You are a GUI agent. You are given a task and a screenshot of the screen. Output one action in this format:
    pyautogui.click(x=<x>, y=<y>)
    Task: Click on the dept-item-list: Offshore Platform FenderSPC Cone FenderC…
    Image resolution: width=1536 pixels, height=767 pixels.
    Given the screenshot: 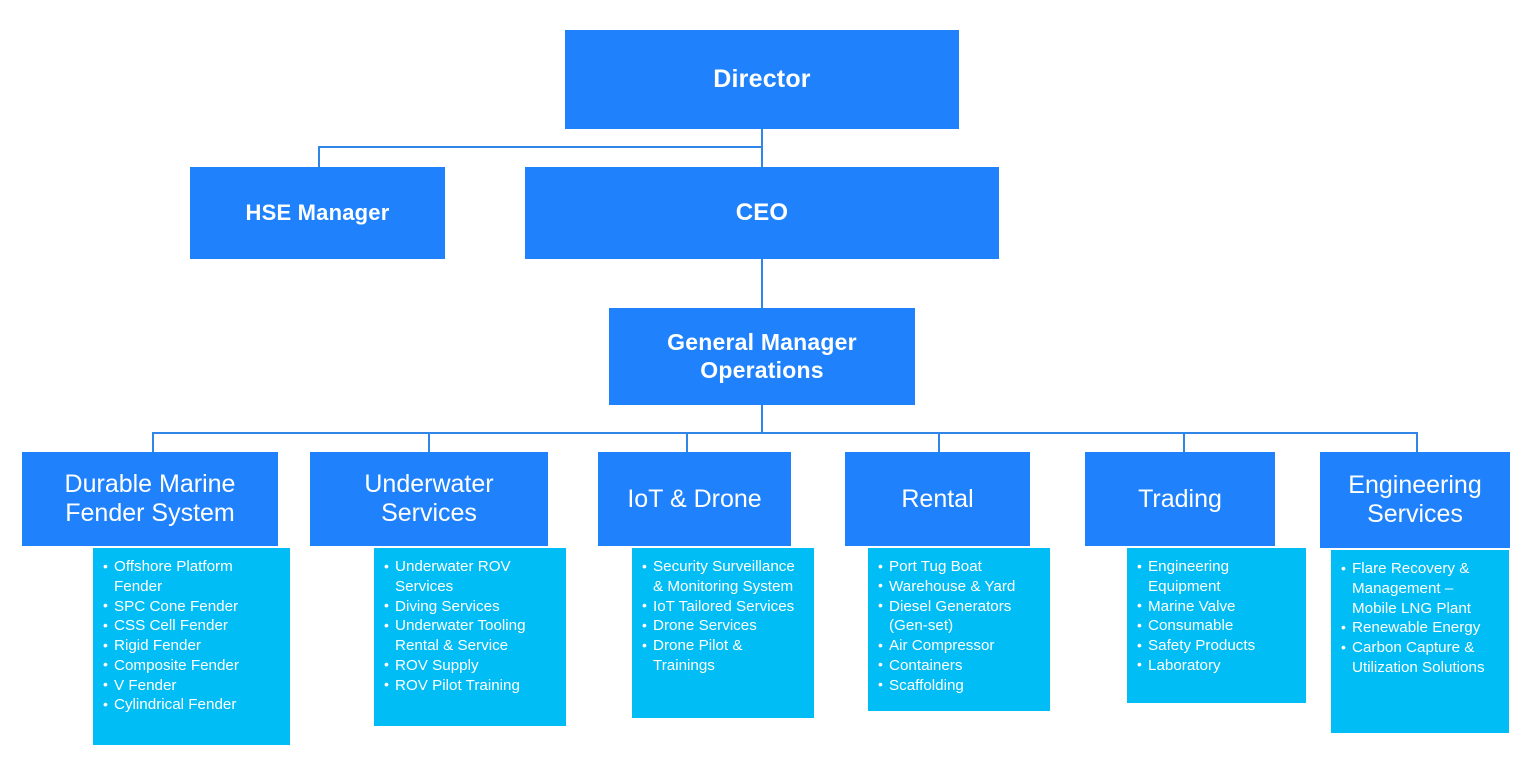 What is the action you would take?
    pyautogui.click(x=192, y=636)
    